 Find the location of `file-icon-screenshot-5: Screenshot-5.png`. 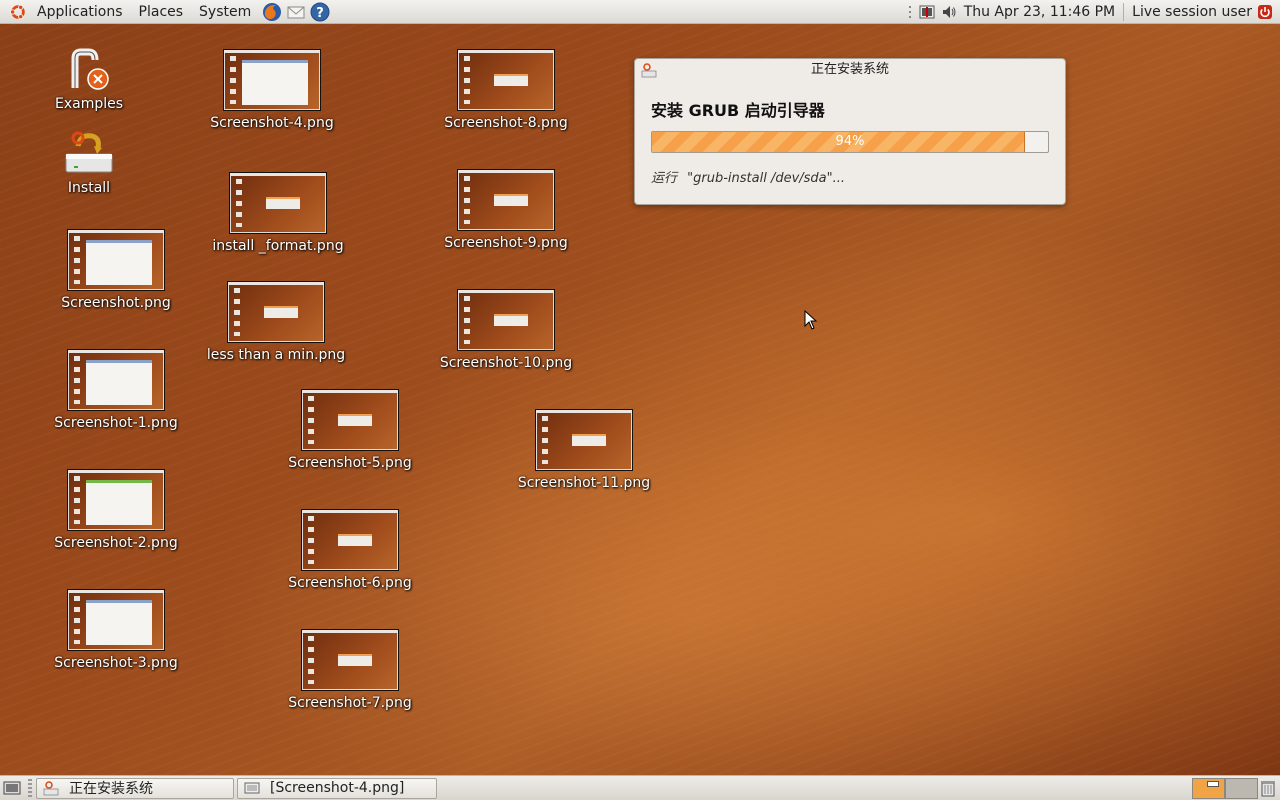

file-icon-screenshot-5: Screenshot-5.png is located at coordinates (350, 430).